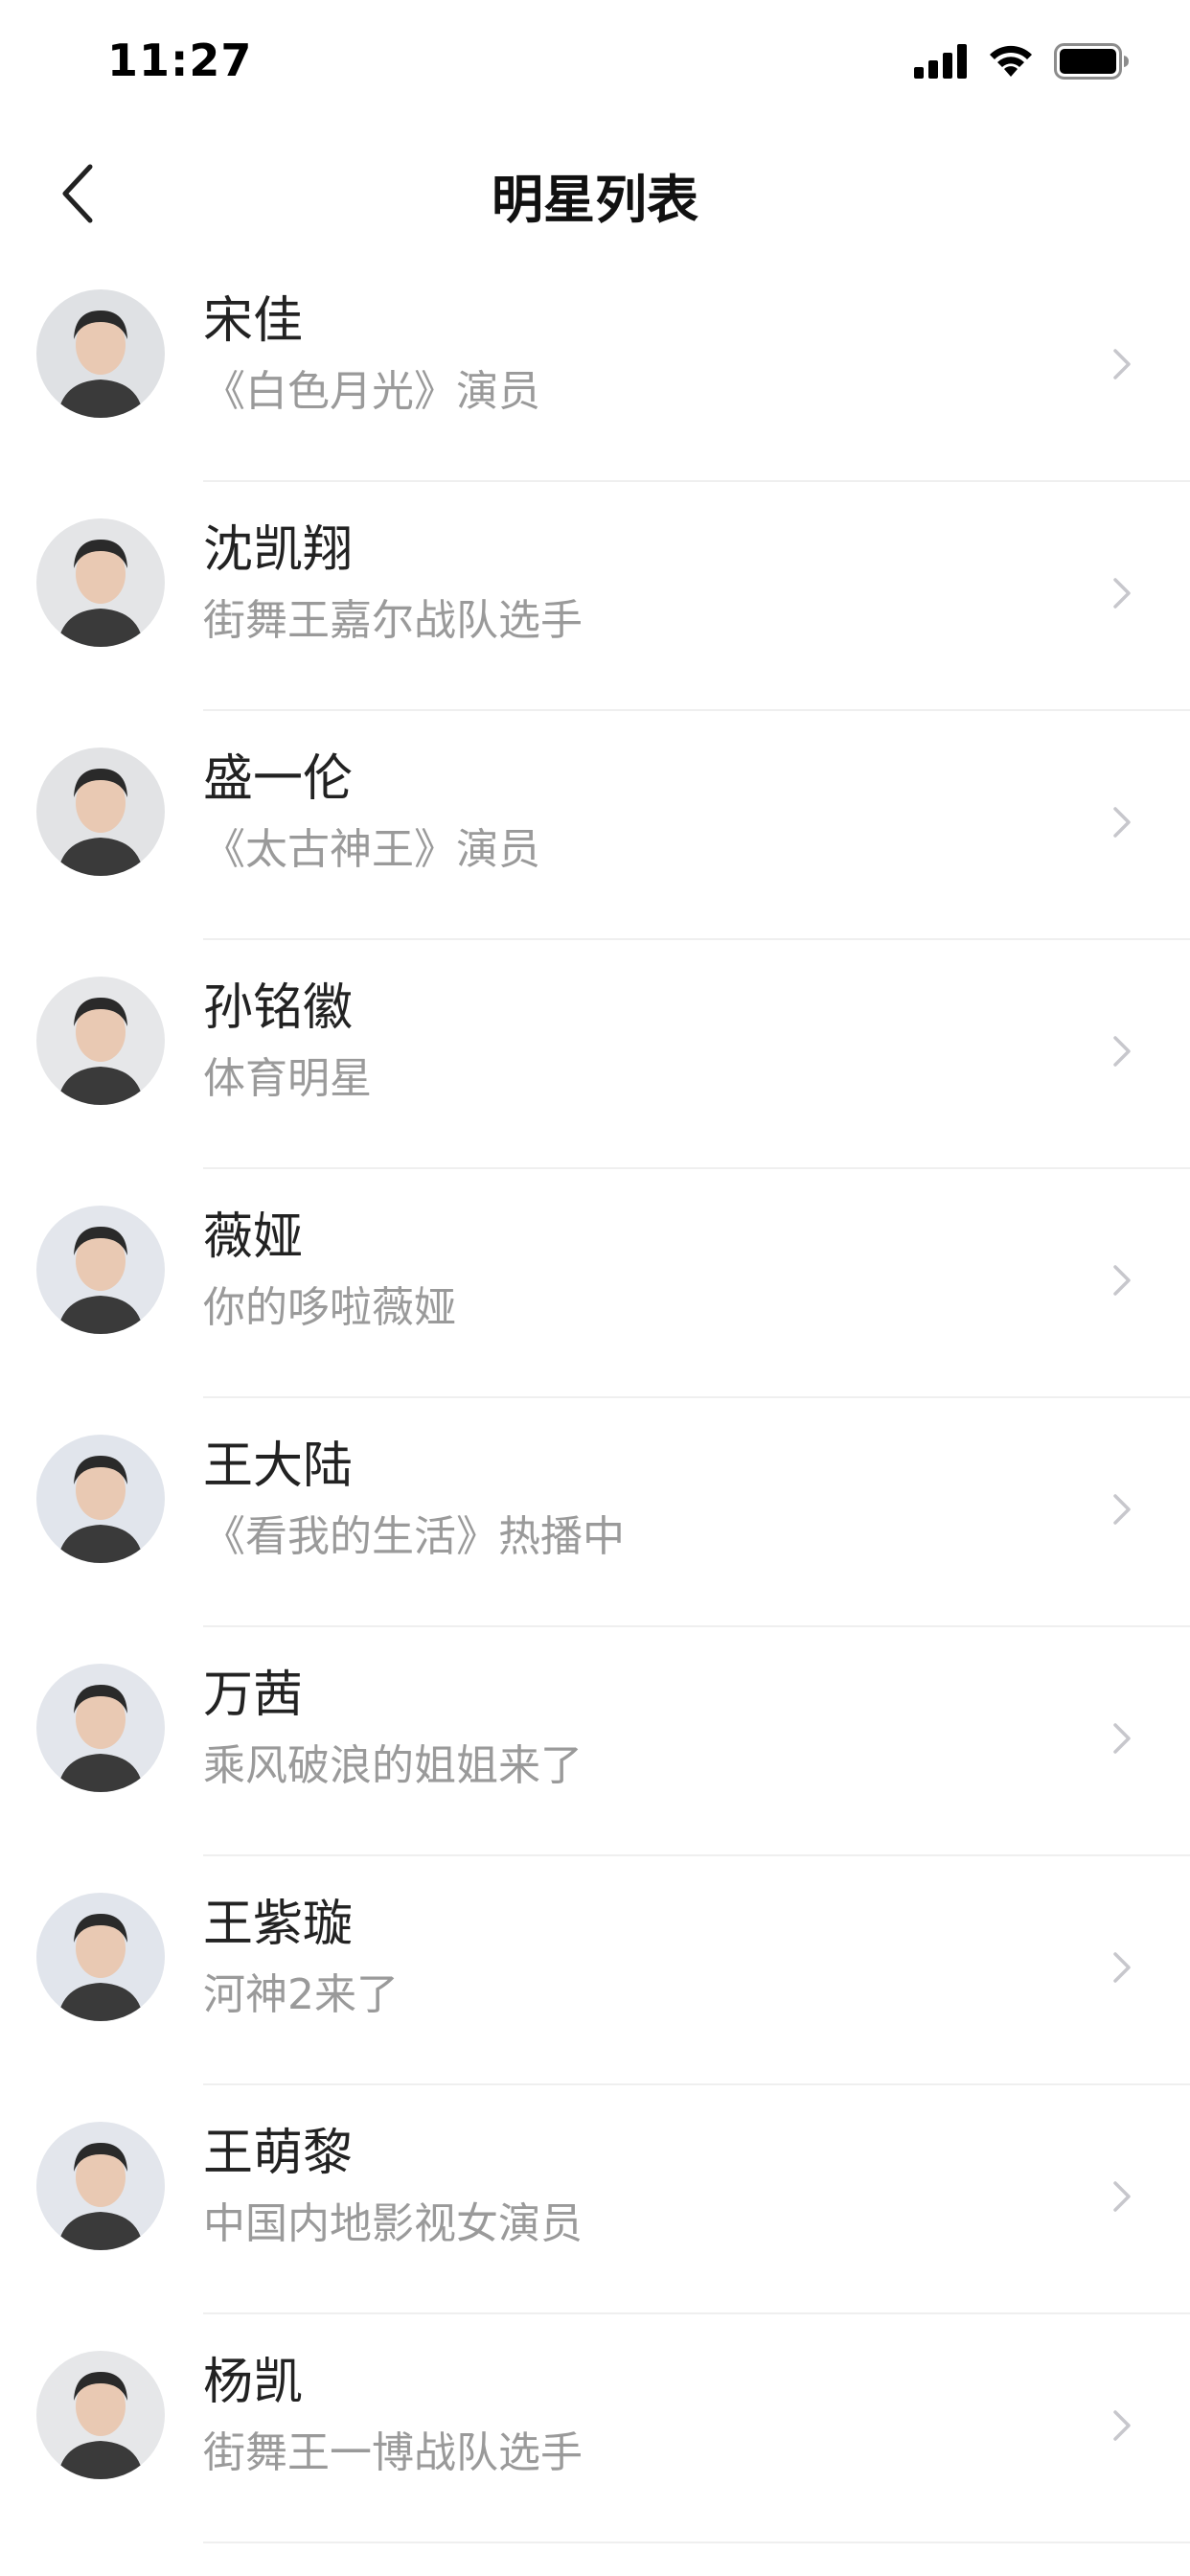  I want to click on item-text: 王大陆《看我的生活》热播中, so click(414, 1500).